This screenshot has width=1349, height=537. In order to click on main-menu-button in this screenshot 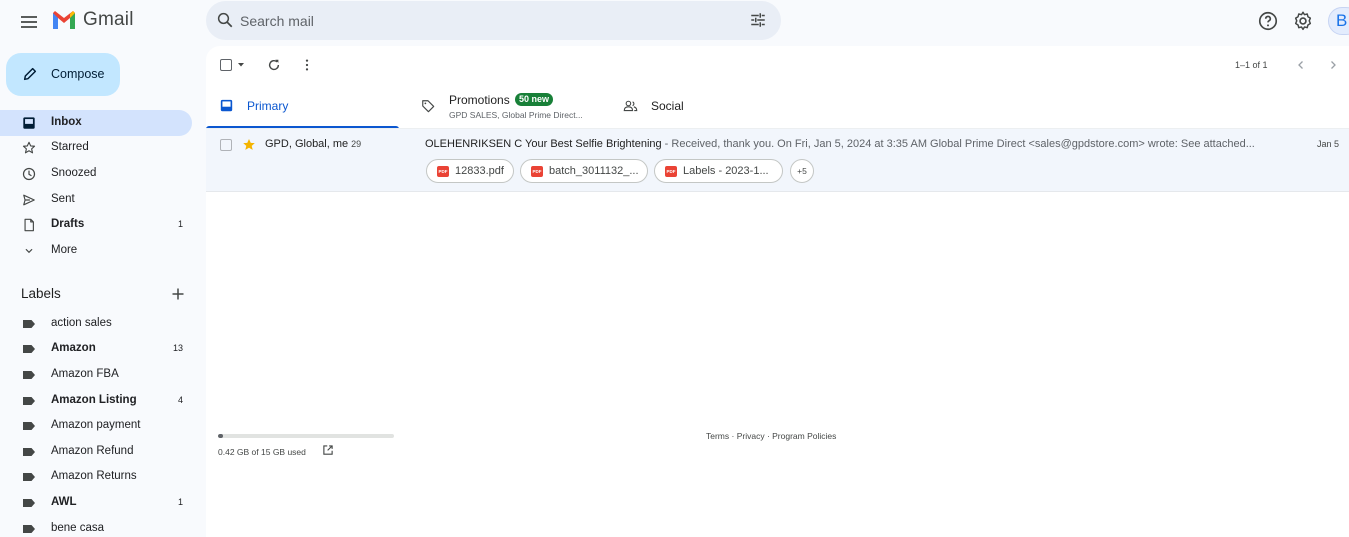, I will do `click(29, 22)`.